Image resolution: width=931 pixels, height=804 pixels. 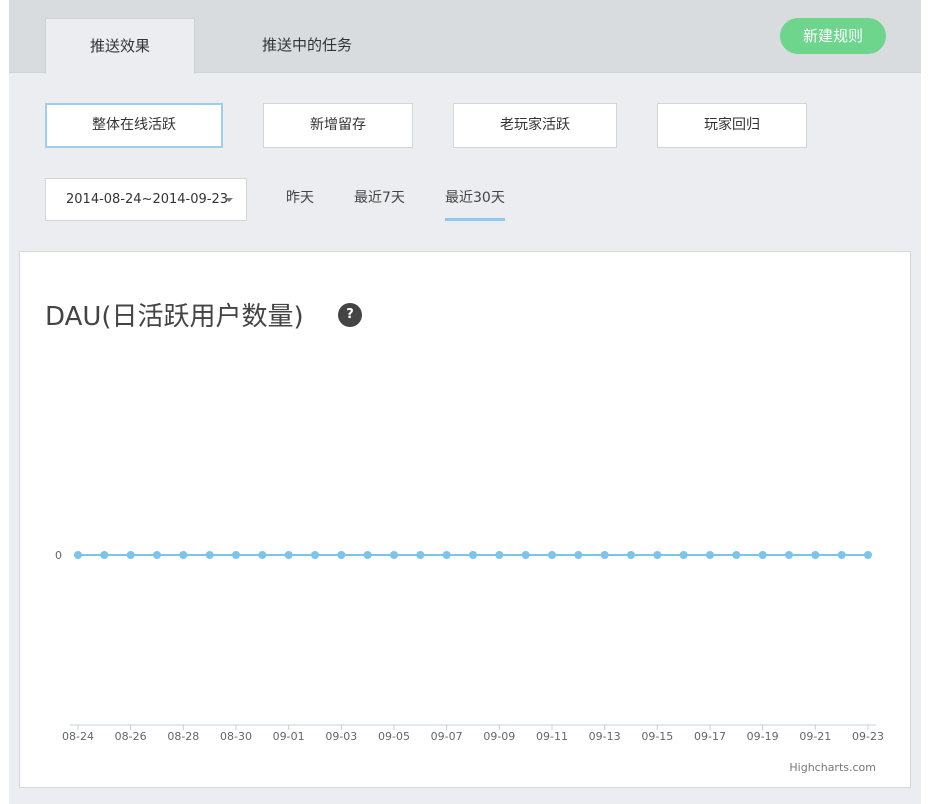 What do you see at coordinates (58, 555) in the screenshot?
I see `y-tick-label: 0` at bounding box center [58, 555].